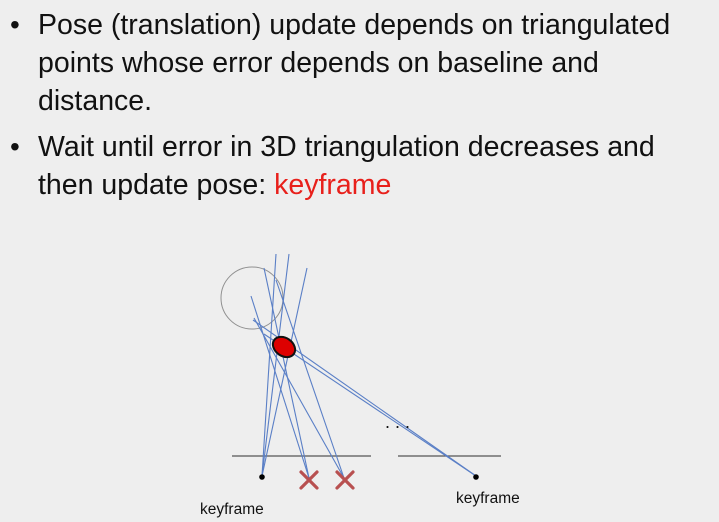 The image size is (719, 522). Describe the element at coordinates (284, 347) in the screenshot. I see `triangulated-point` at that location.